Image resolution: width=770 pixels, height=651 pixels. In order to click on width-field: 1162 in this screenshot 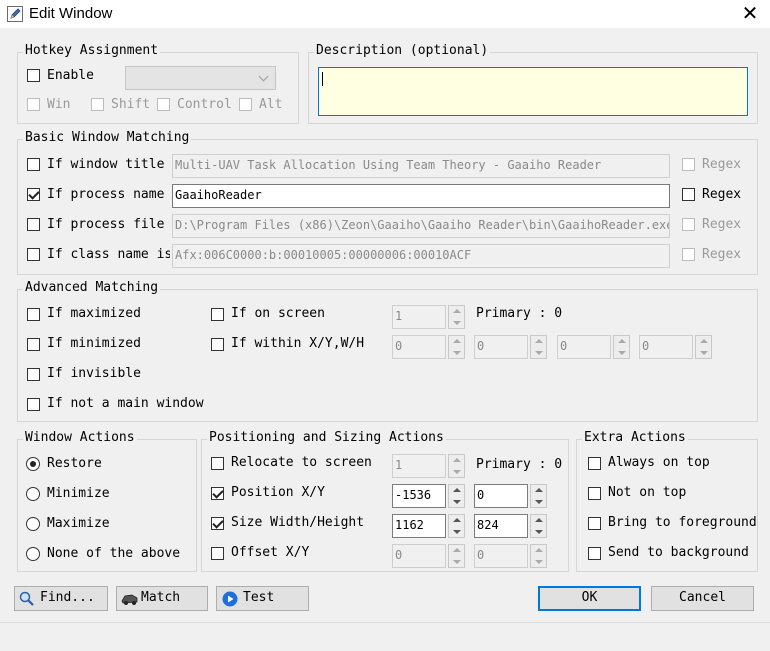, I will do `click(419, 526)`.